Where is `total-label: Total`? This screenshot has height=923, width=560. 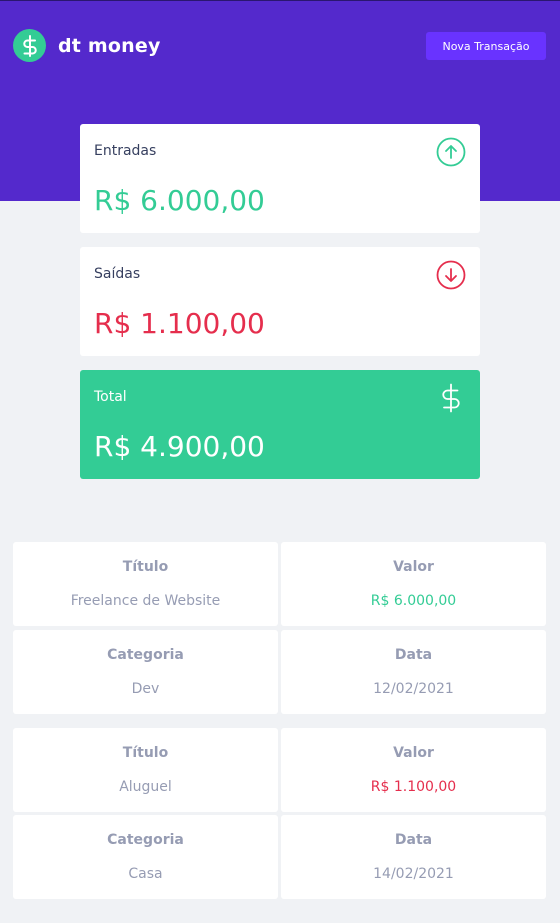
total-label: Total is located at coordinates (110, 397).